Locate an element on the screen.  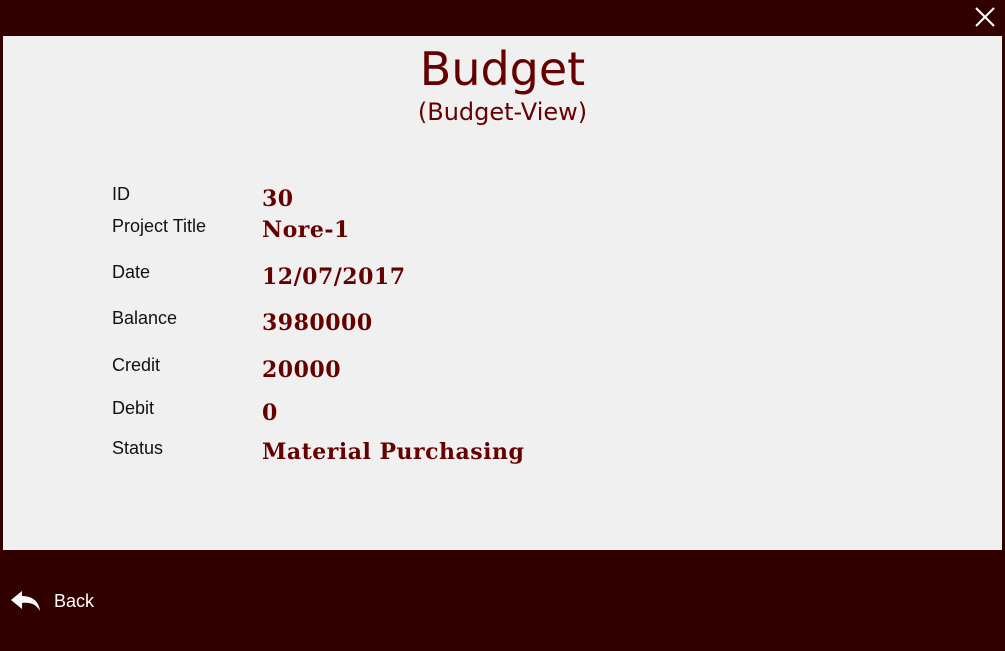
back-label: Back is located at coordinates (74, 600).